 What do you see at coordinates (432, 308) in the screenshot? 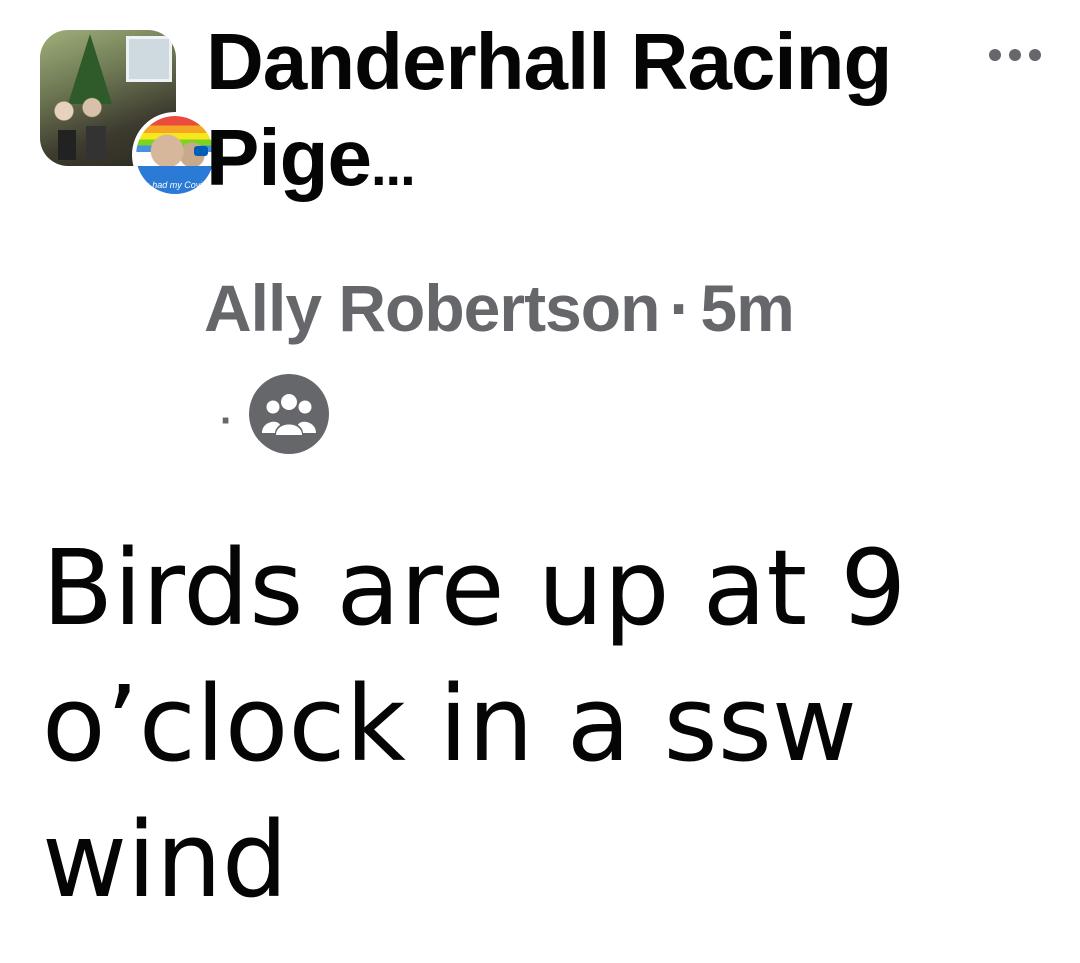
I see `author-name-link: Ally Robertson` at bounding box center [432, 308].